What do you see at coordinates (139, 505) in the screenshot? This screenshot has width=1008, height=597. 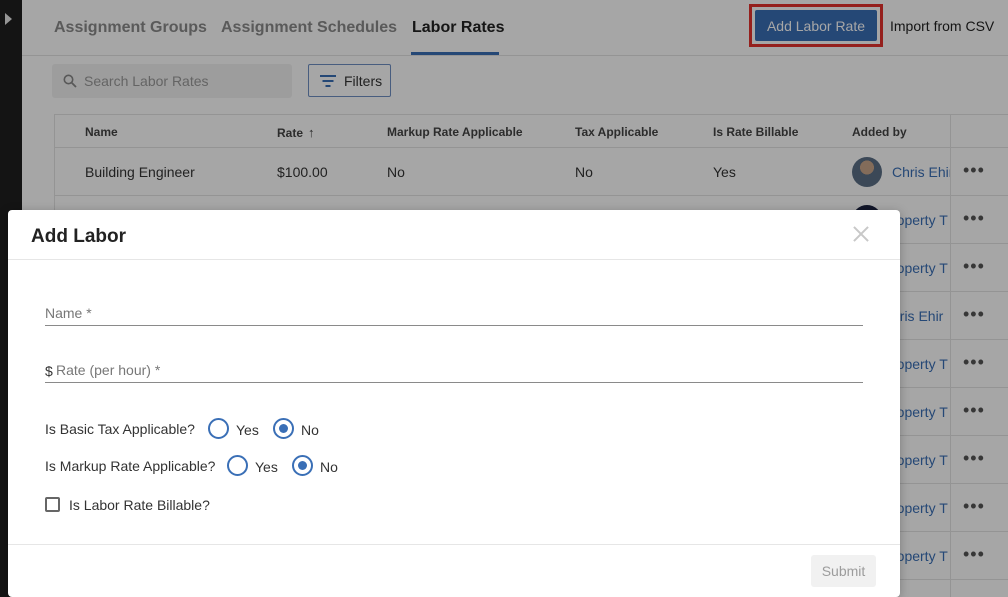 I see `billable-checkbox-label: Is Labor Rate Billable?` at bounding box center [139, 505].